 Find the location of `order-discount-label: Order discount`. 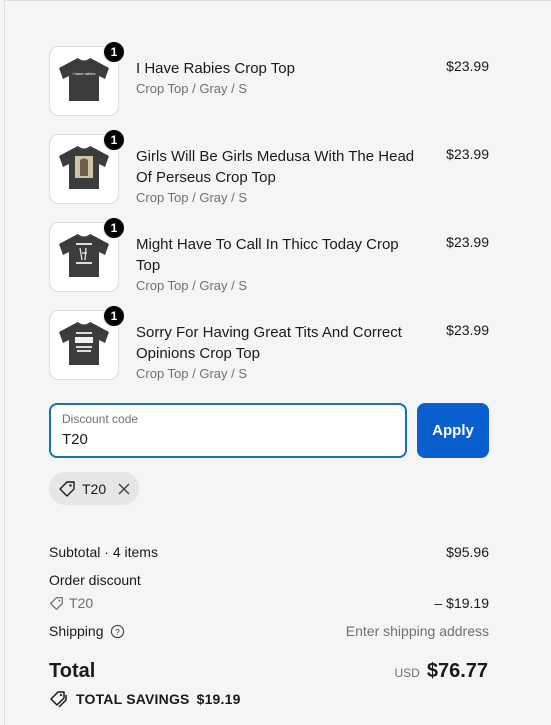

order-discount-label: Order discount is located at coordinates (95, 580).